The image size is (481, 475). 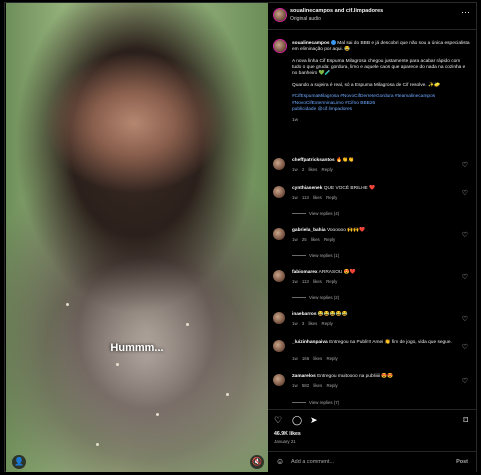 What do you see at coordinates (372, 273) in the screenshot?
I see `comment-text: fabiomarex ARRASOU 😍❤️` at bounding box center [372, 273].